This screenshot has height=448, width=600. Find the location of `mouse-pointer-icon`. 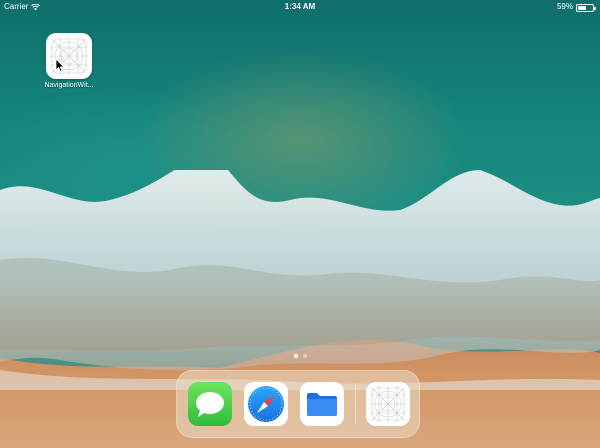

mouse-pointer-icon is located at coordinates (60, 65).